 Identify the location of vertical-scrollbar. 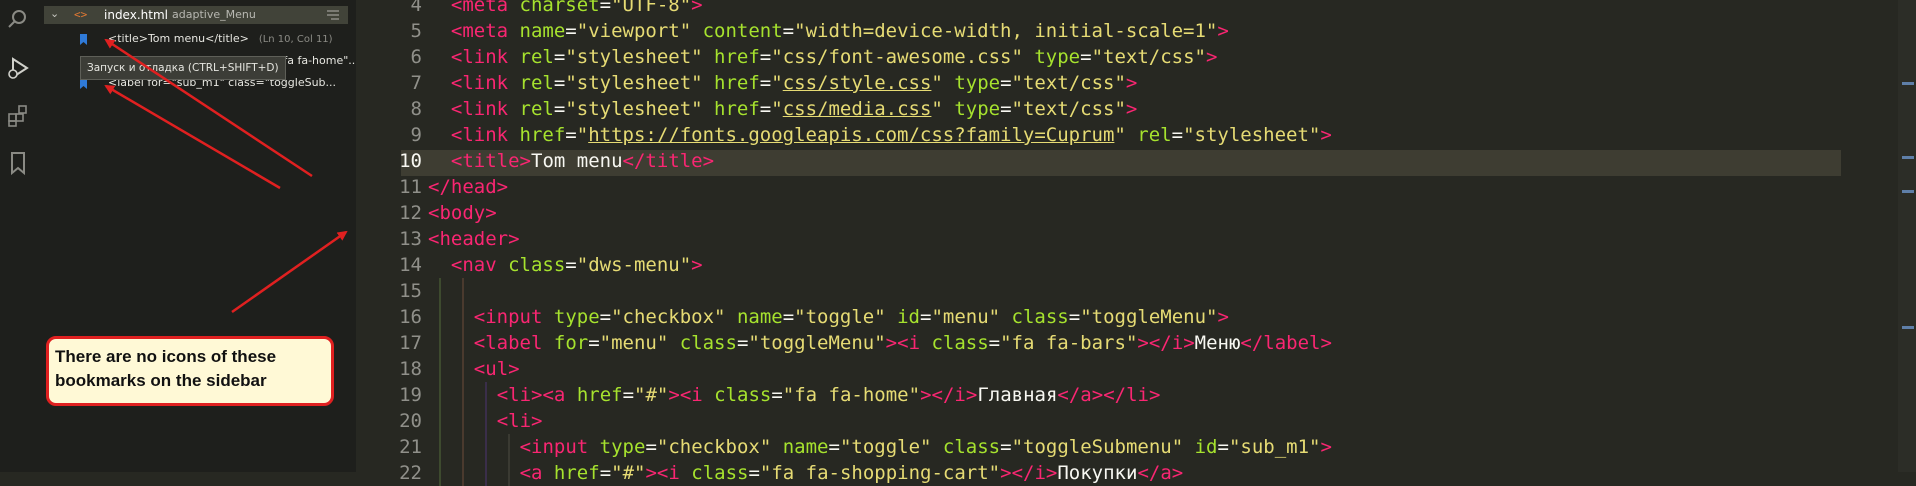
(1907, 236).